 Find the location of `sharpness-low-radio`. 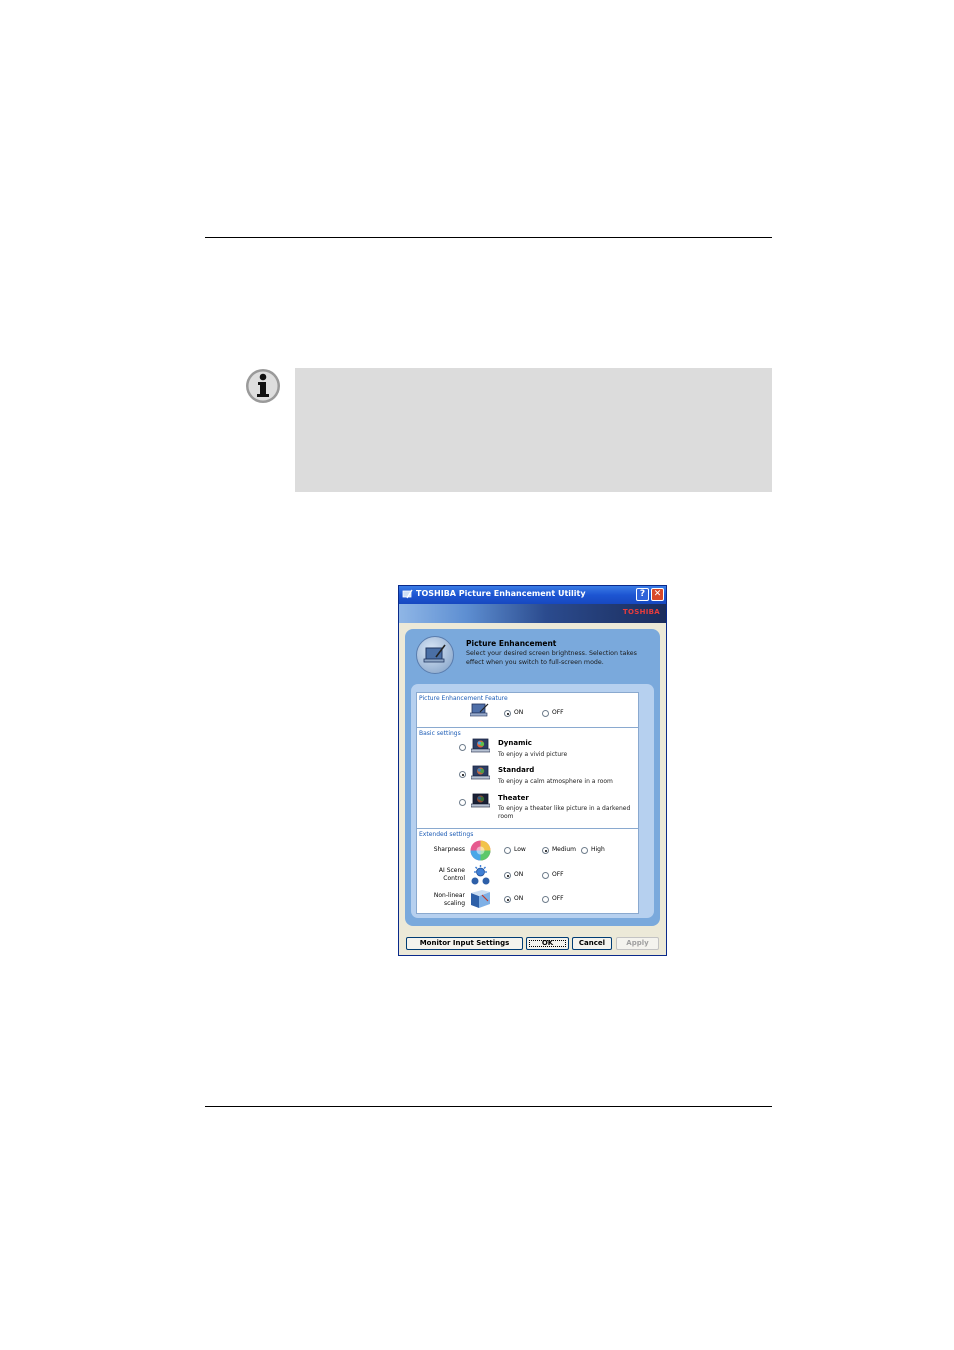

sharpness-low-radio is located at coordinates (507, 850).